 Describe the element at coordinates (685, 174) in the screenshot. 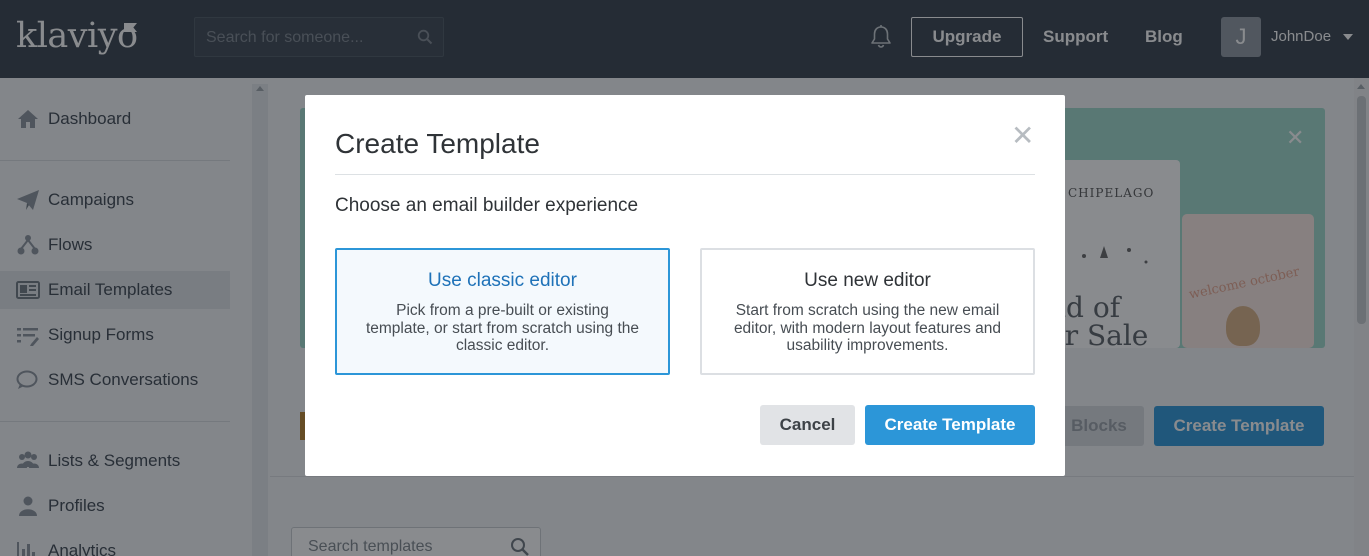

I see `modal-divider` at that location.